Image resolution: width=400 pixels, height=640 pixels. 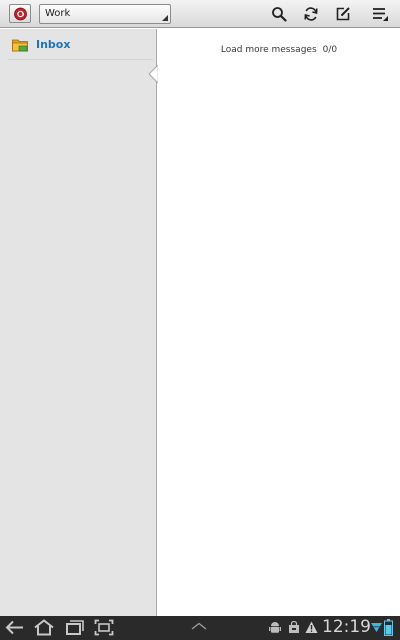 I want to click on up-arrow-icon, so click(x=199, y=626).